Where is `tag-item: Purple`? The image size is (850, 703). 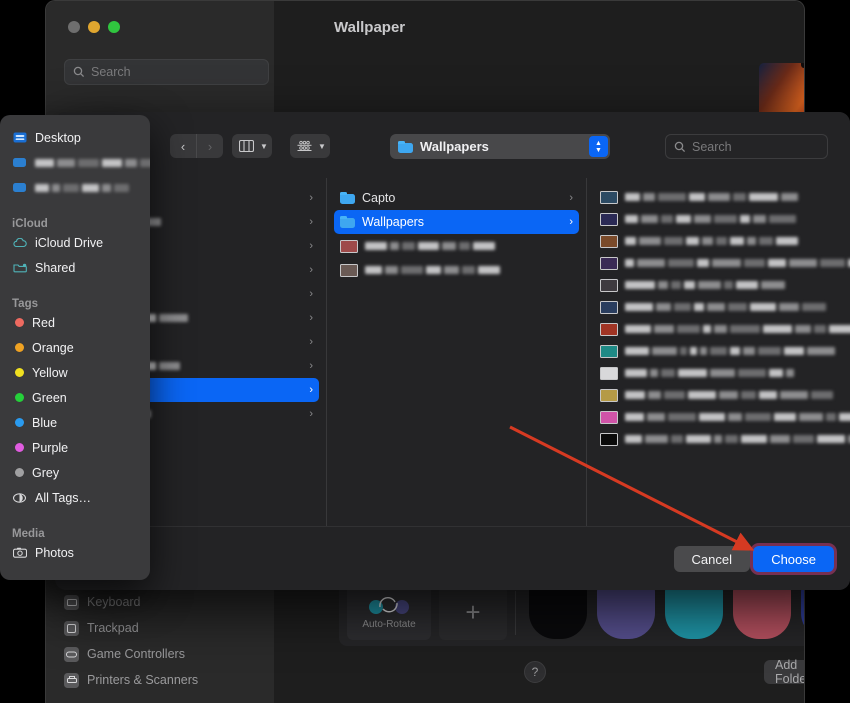
tag-item: Purple is located at coordinates (75, 447).